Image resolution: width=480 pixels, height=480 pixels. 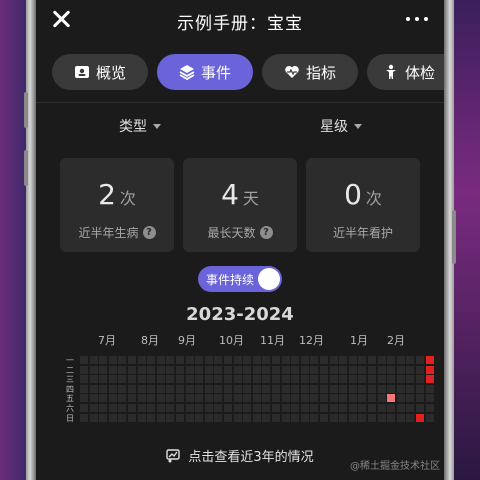 What do you see at coordinates (418, 19) in the screenshot?
I see `more-dots-icon` at bounding box center [418, 19].